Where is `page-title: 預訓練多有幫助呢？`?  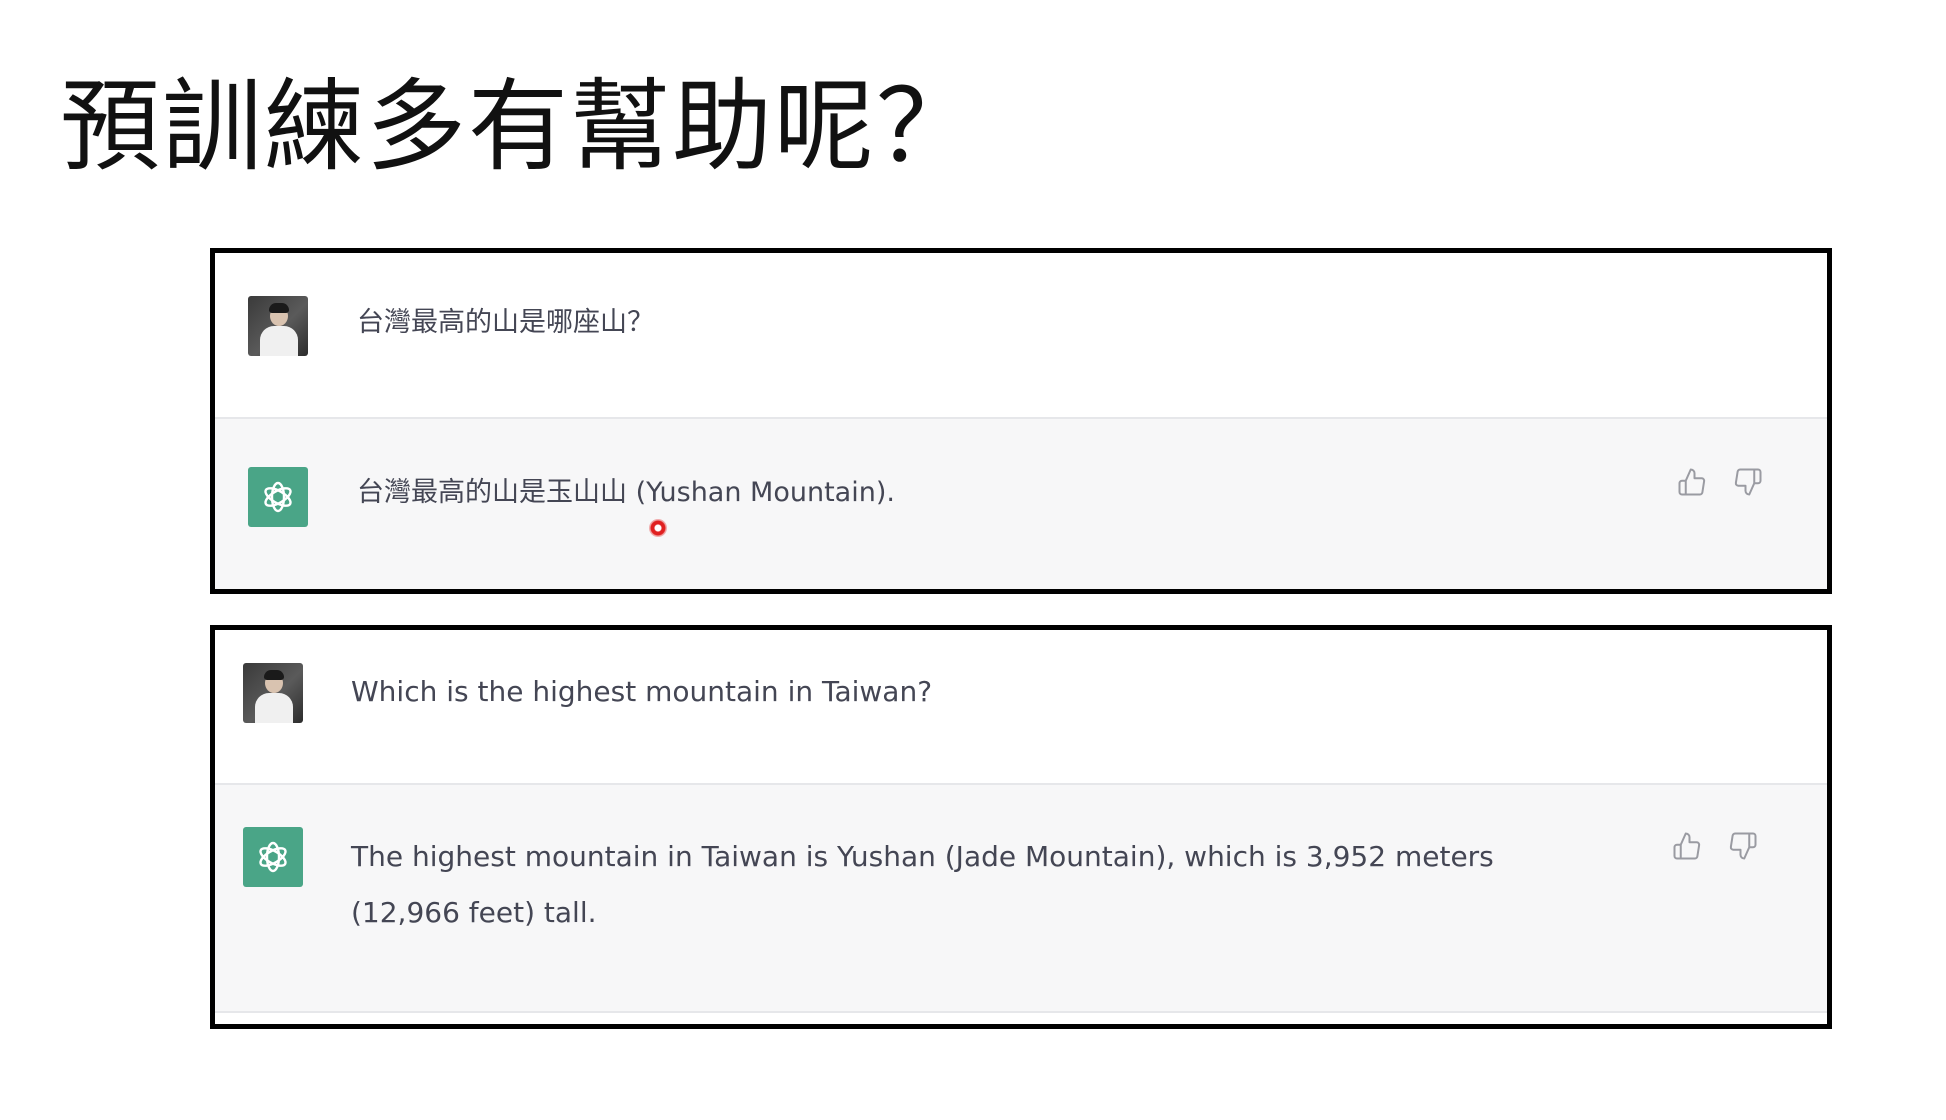
page-title: 預訓練多有幫助呢？ is located at coordinates (519, 126).